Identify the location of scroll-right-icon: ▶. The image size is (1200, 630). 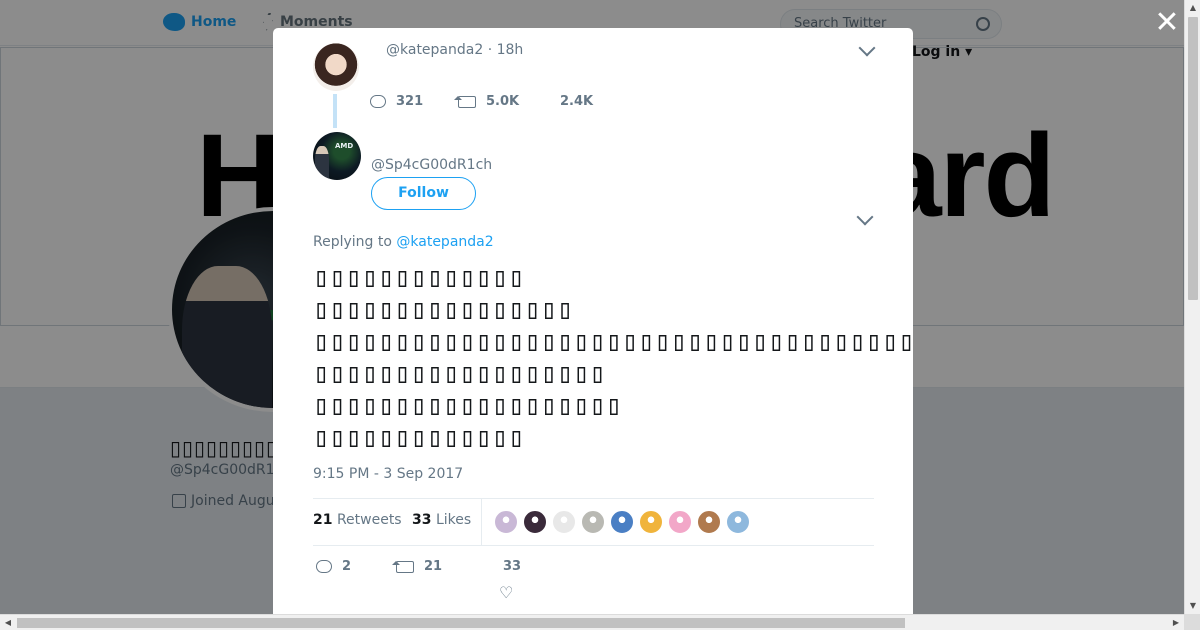
(1176, 622).